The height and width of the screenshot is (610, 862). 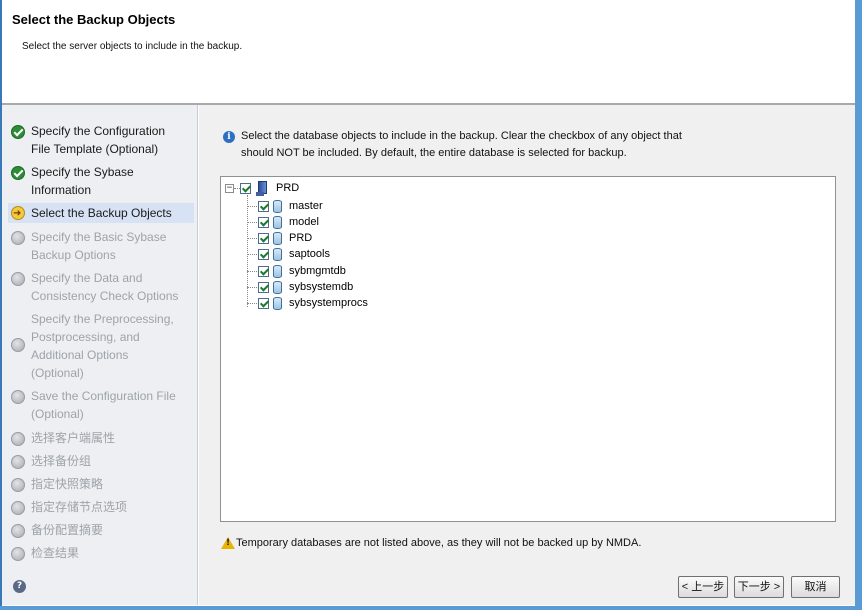 What do you see at coordinates (67, 530) in the screenshot?
I see `step-label: 备份配置摘要` at bounding box center [67, 530].